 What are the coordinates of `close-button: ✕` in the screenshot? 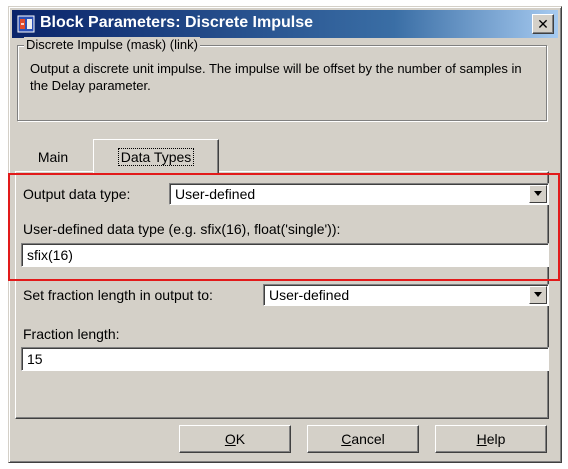 It's located at (543, 24).